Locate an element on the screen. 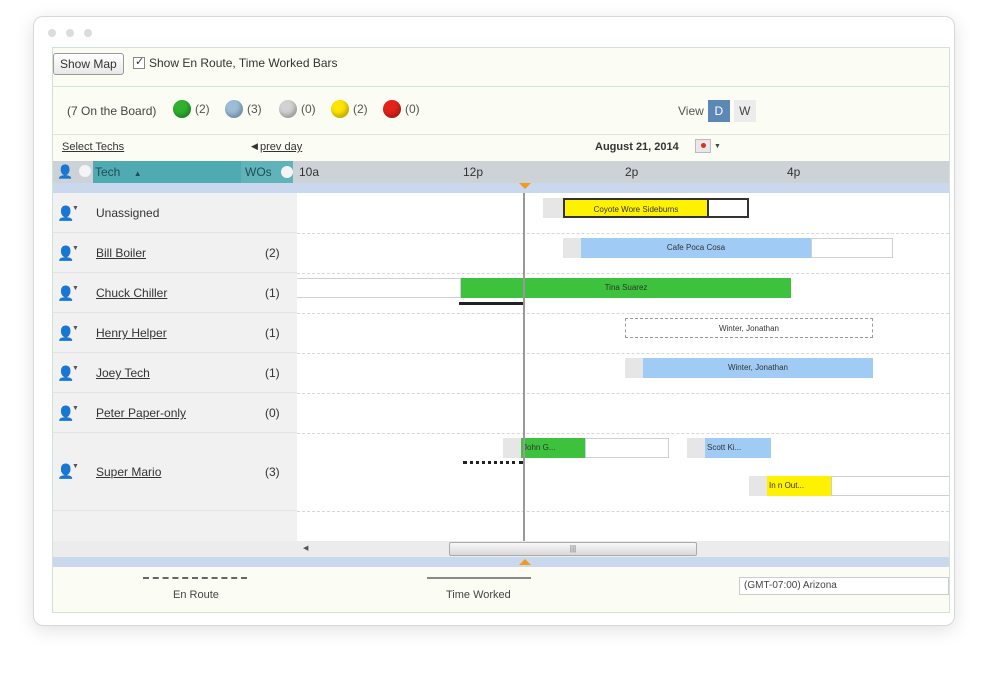 The image size is (988, 676). sort-asc-icon: ▲ is located at coordinates (137, 173).